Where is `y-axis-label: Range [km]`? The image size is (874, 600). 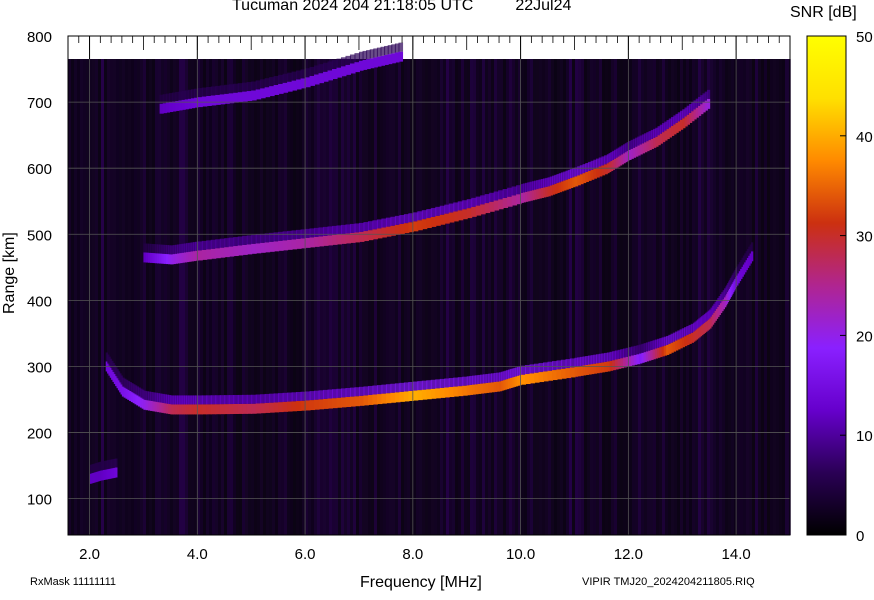
y-axis-label: Range [km] is located at coordinates (9, 273).